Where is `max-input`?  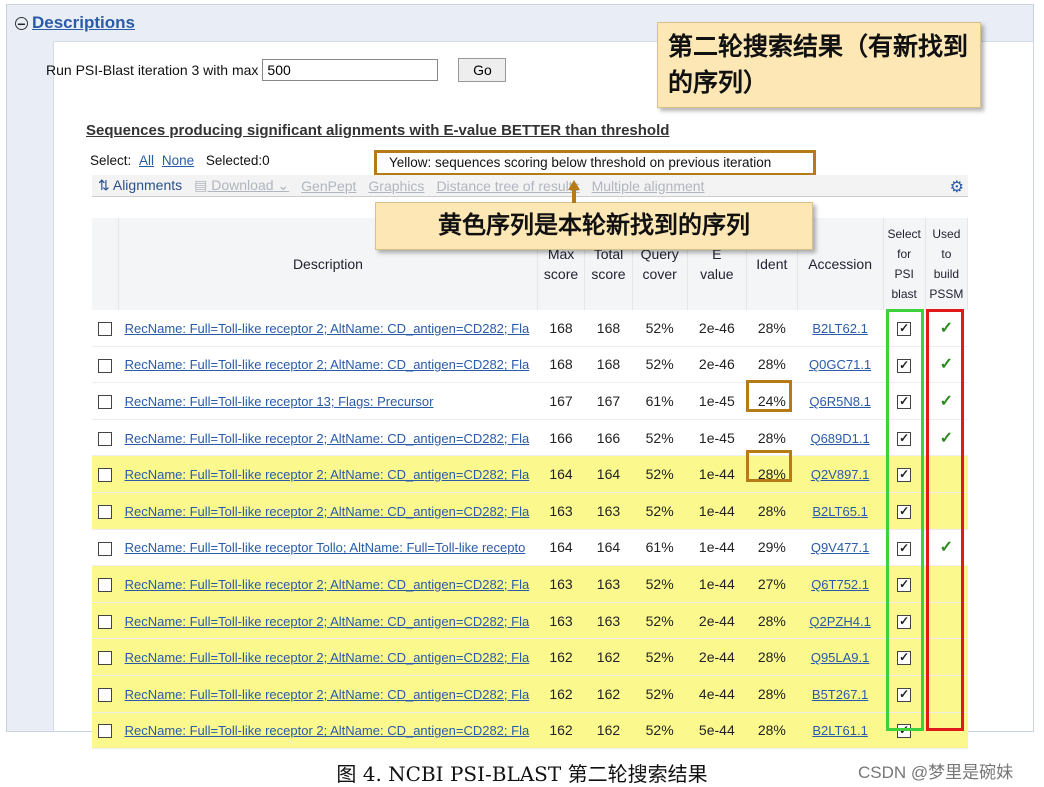
max-input is located at coordinates (350, 70).